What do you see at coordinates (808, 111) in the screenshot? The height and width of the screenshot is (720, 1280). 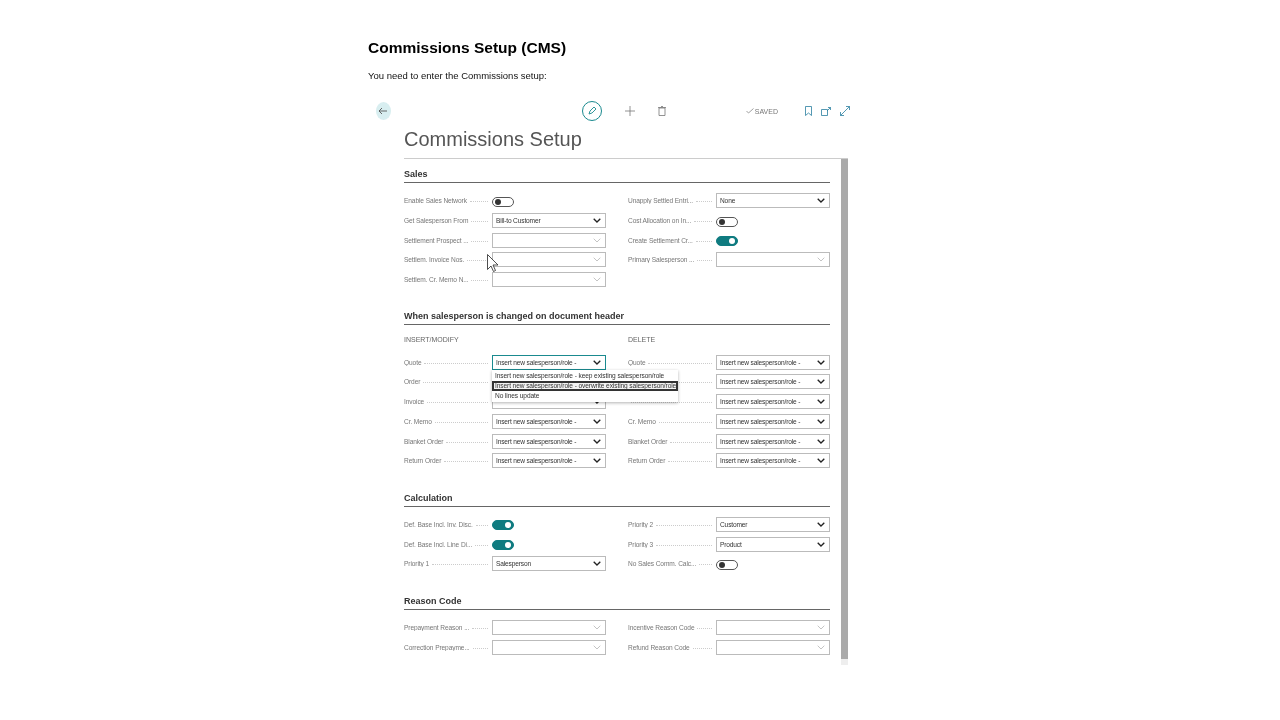 I see `bookmark-icon` at bounding box center [808, 111].